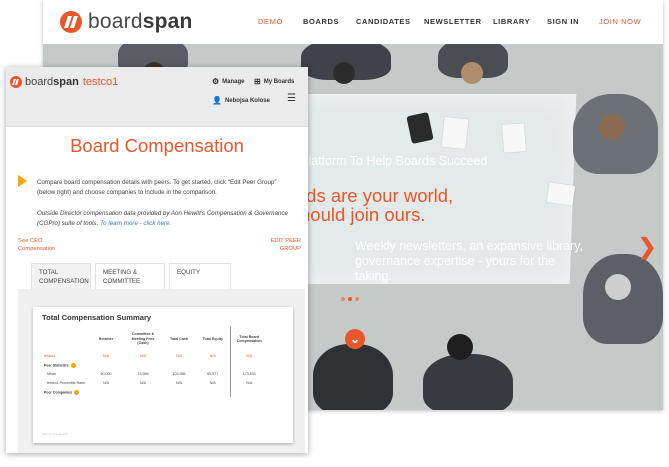  Describe the element at coordinates (155, 365) in the screenshot. I see `table-row: Peer Statistics ›` at that location.